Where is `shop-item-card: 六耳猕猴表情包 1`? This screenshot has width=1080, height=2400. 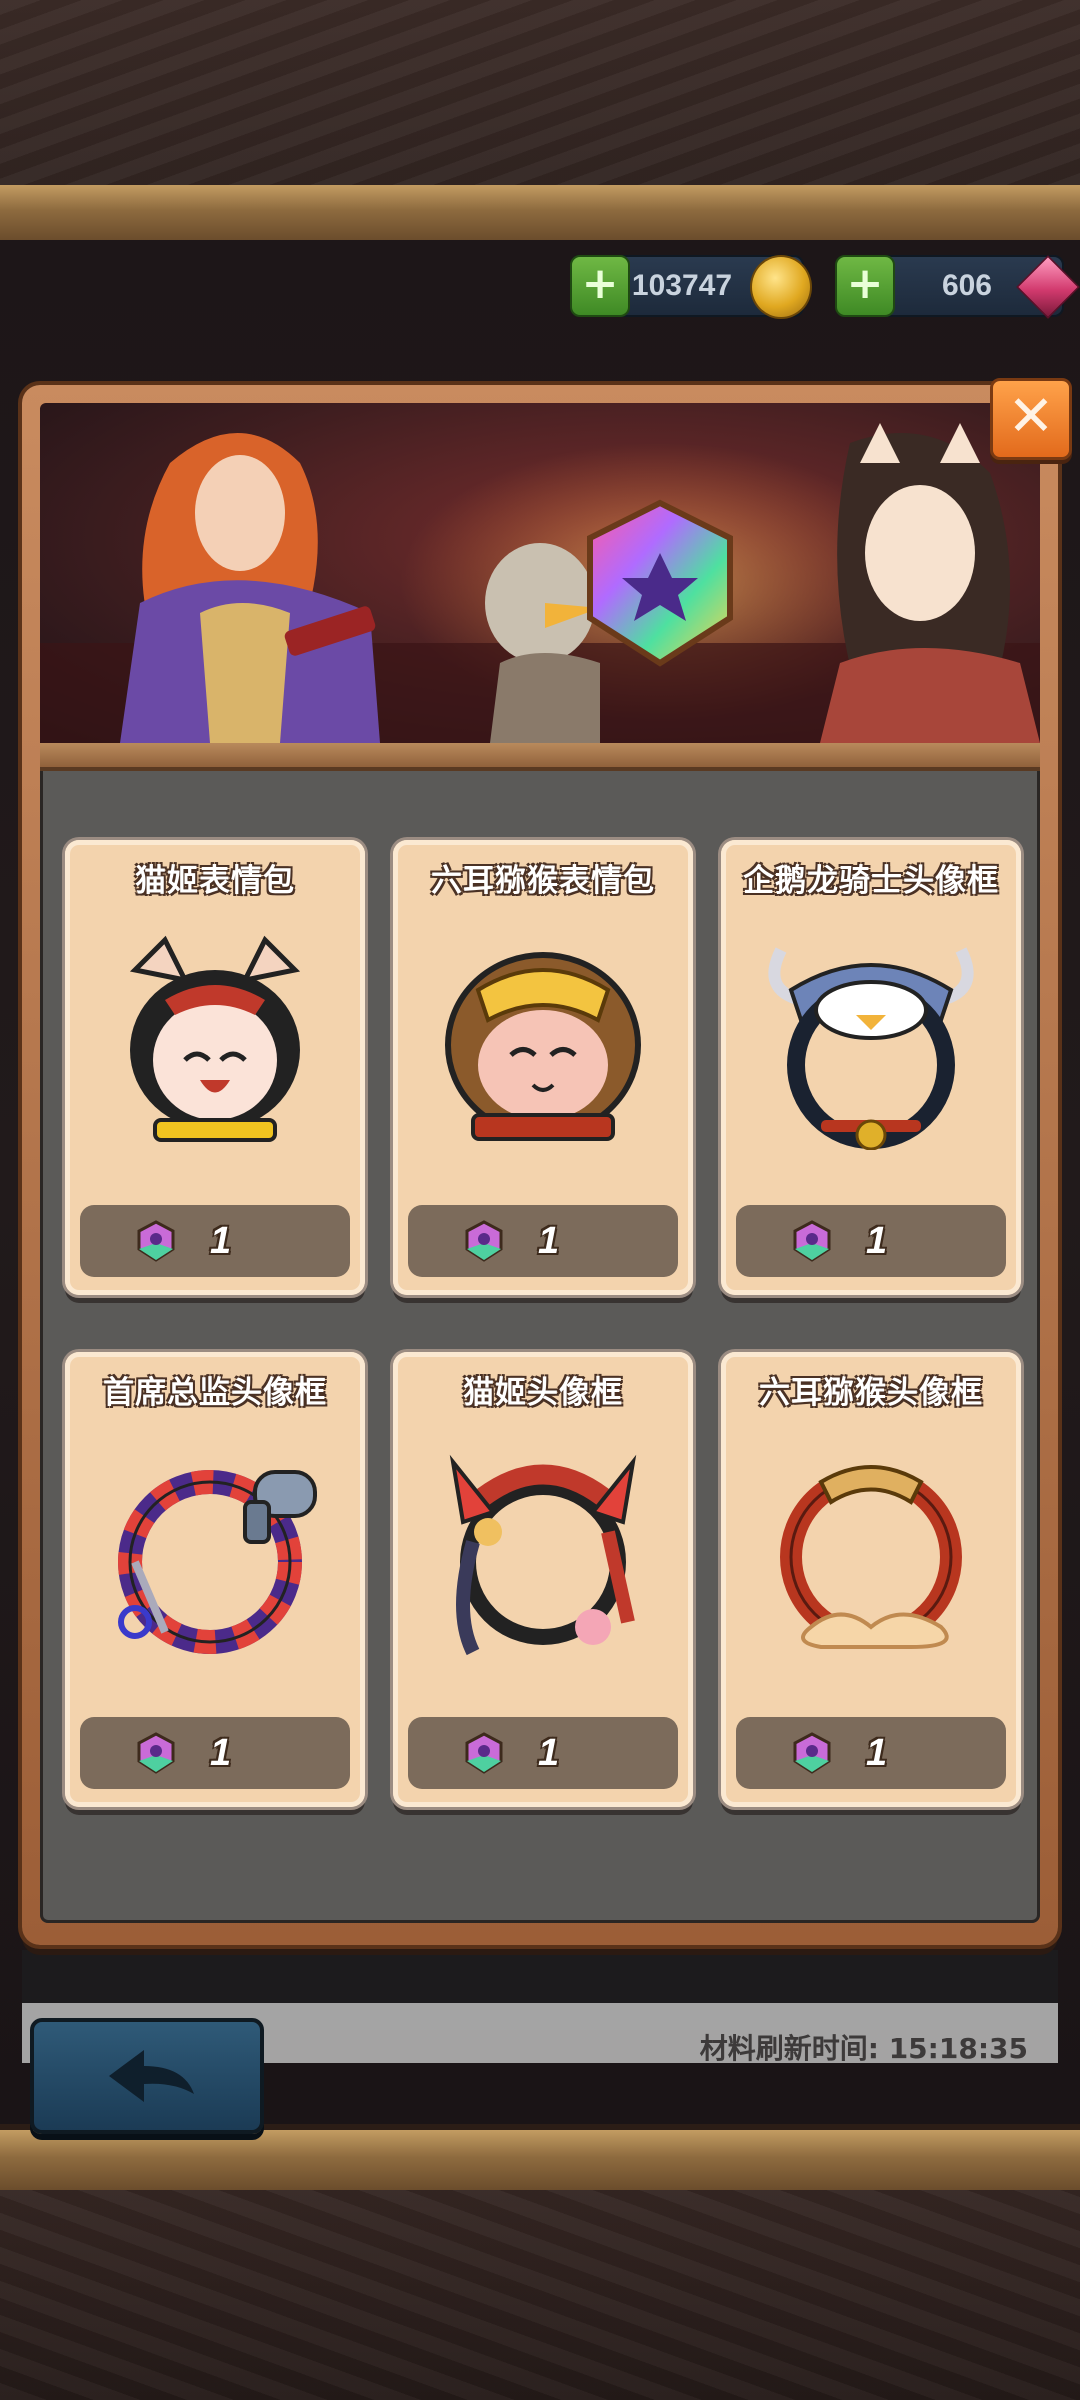 shop-item-card: 六耳猕猴表情包 1 is located at coordinates (543, 1067).